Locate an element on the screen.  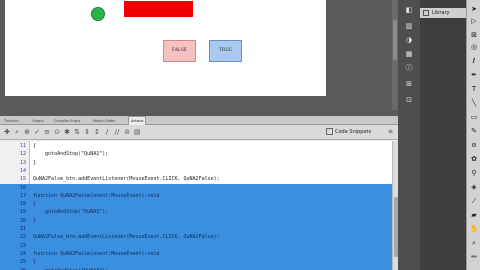
code-line: 21 is located at coordinates (196, 229).